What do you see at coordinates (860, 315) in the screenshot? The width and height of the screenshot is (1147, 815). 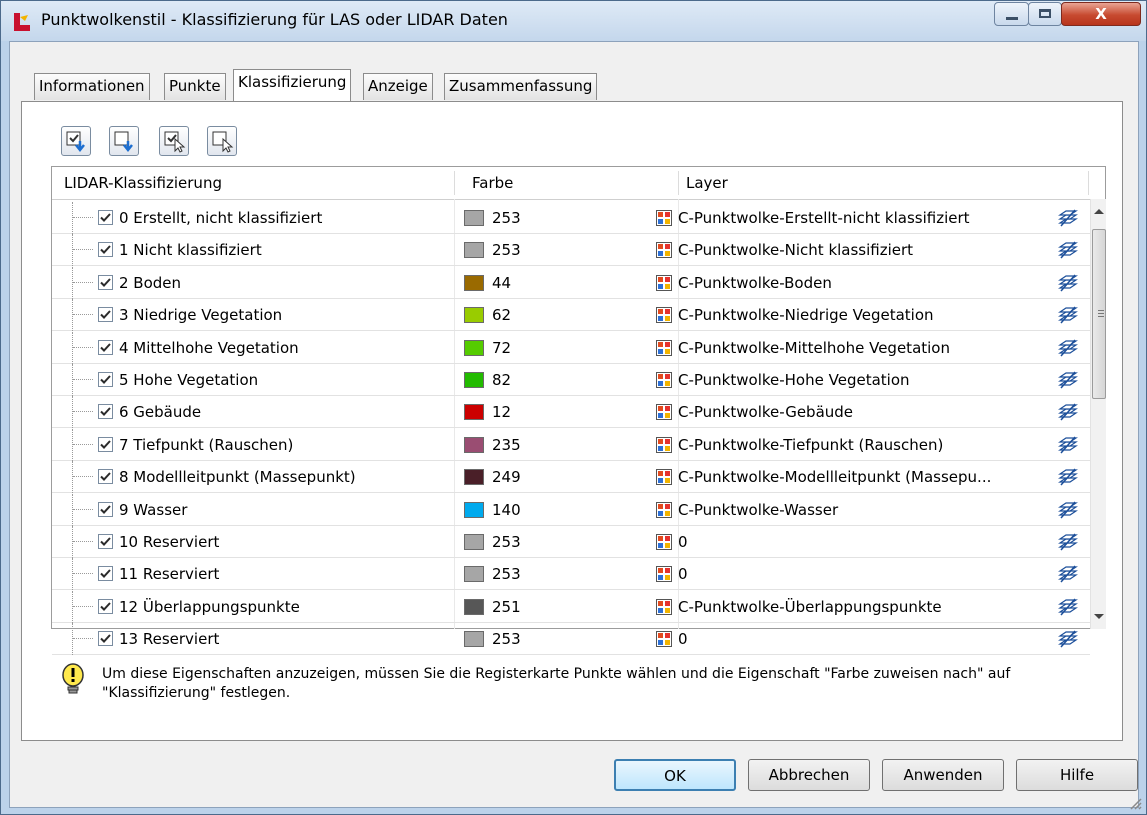 I see `layer-name: C-Punktwolke-Niedrige Vegetation` at bounding box center [860, 315].